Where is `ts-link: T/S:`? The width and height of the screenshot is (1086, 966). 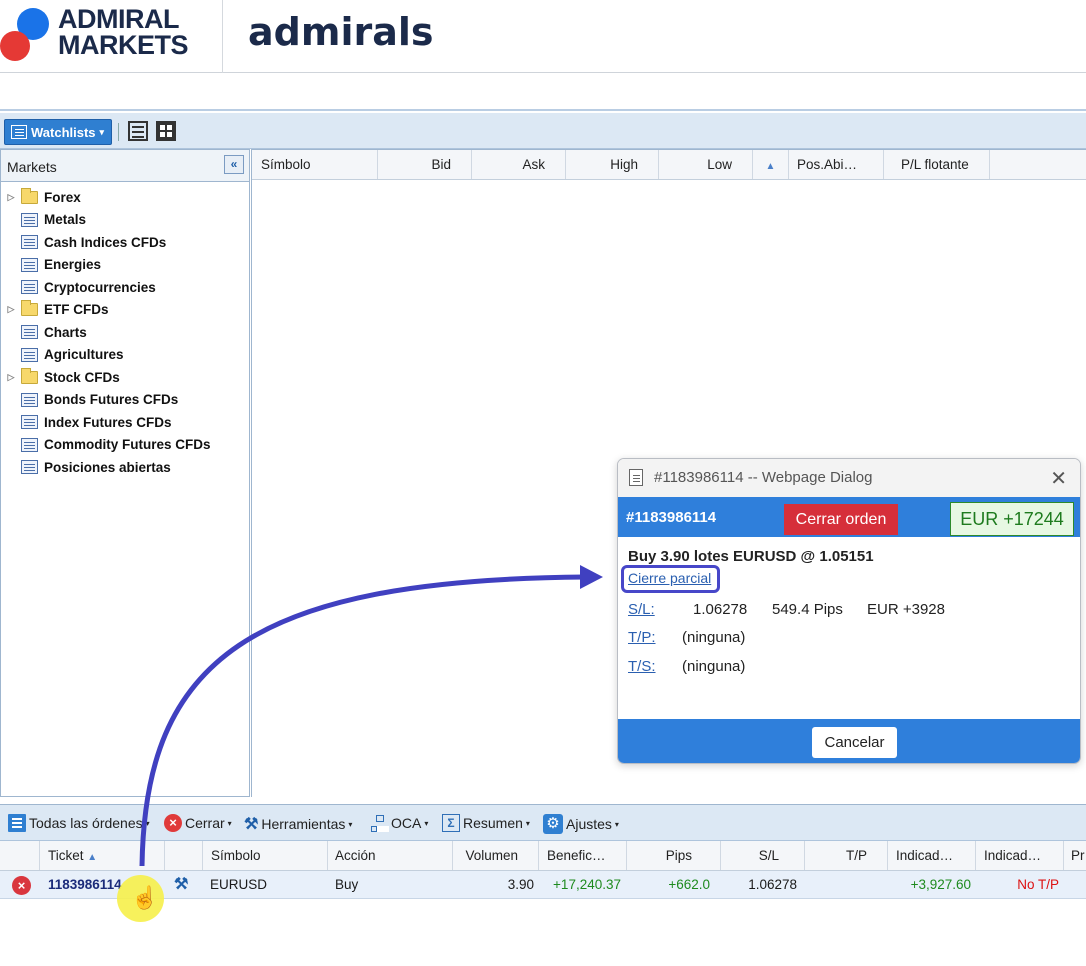
ts-link: T/S: is located at coordinates (642, 666).